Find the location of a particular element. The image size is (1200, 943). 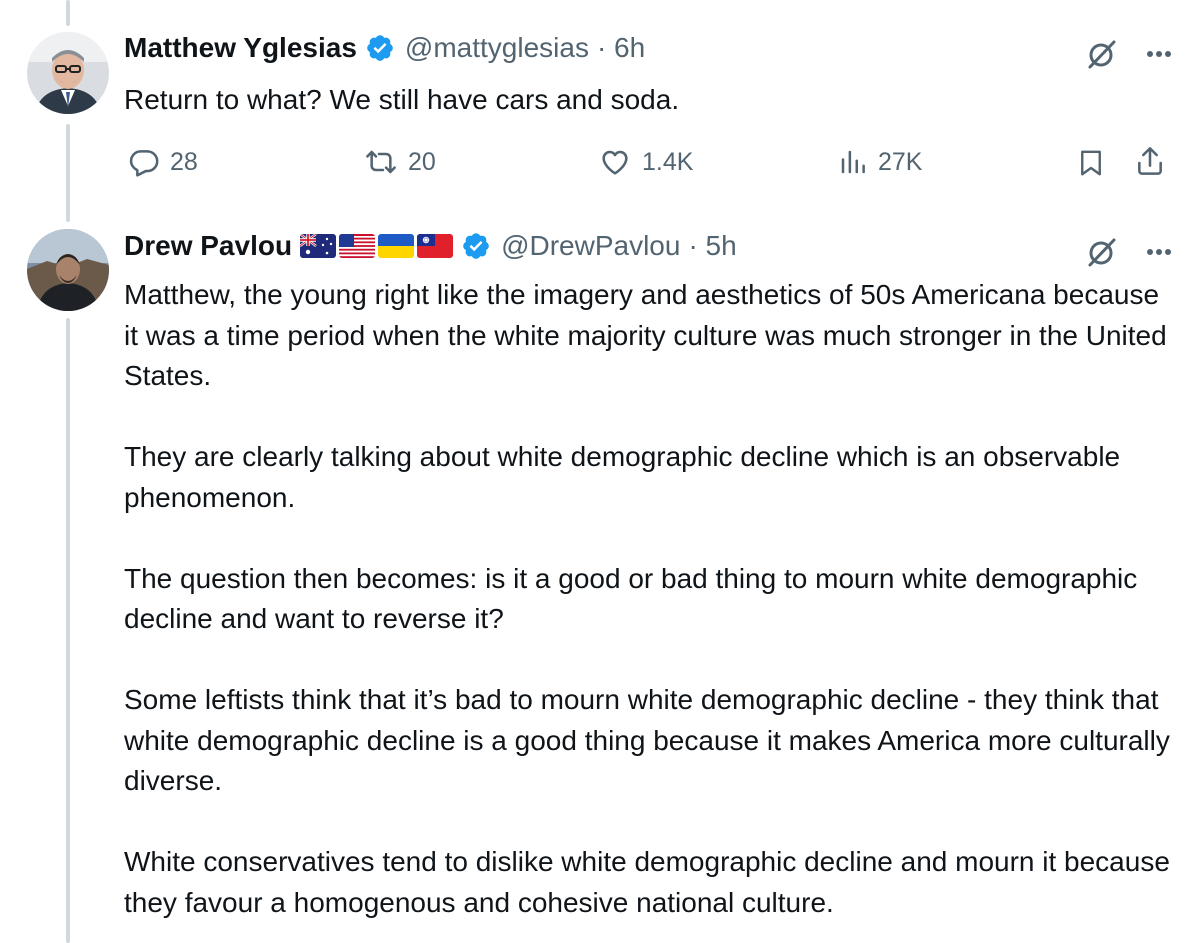

like-button: 1.4K is located at coordinates (645, 162).